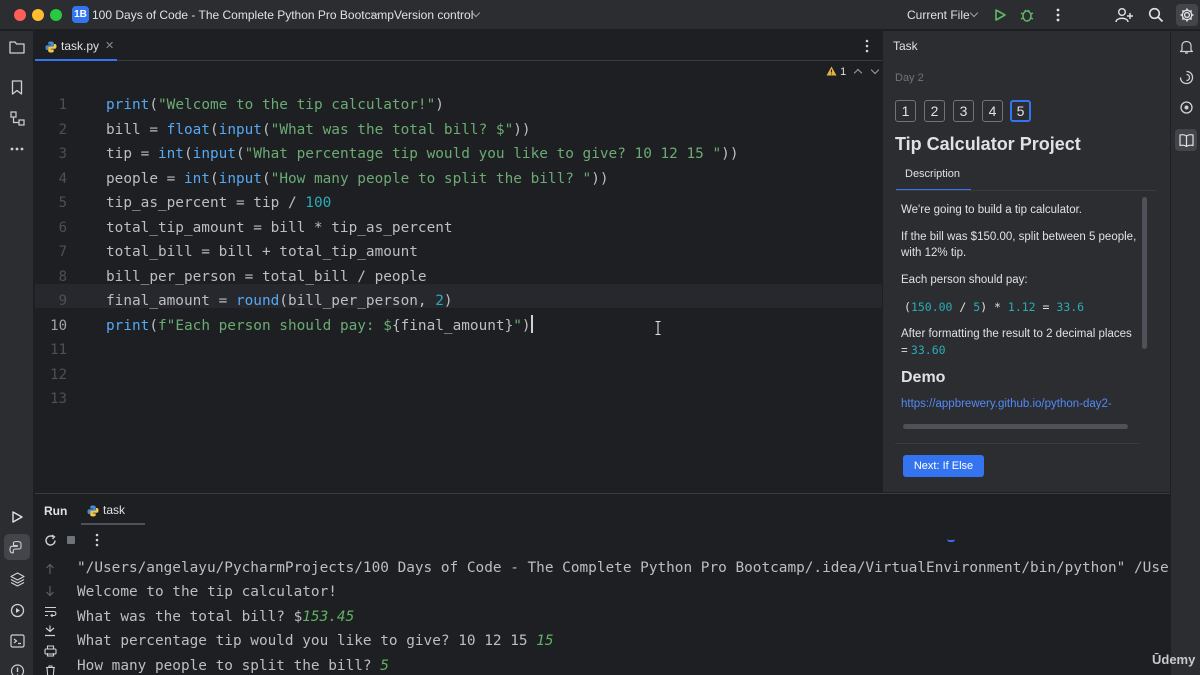  What do you see at coordinates (219, 203) in the screenshot?
I see `code-line: tip_as_percent = tip / 100` at bounding box center [219, 203].